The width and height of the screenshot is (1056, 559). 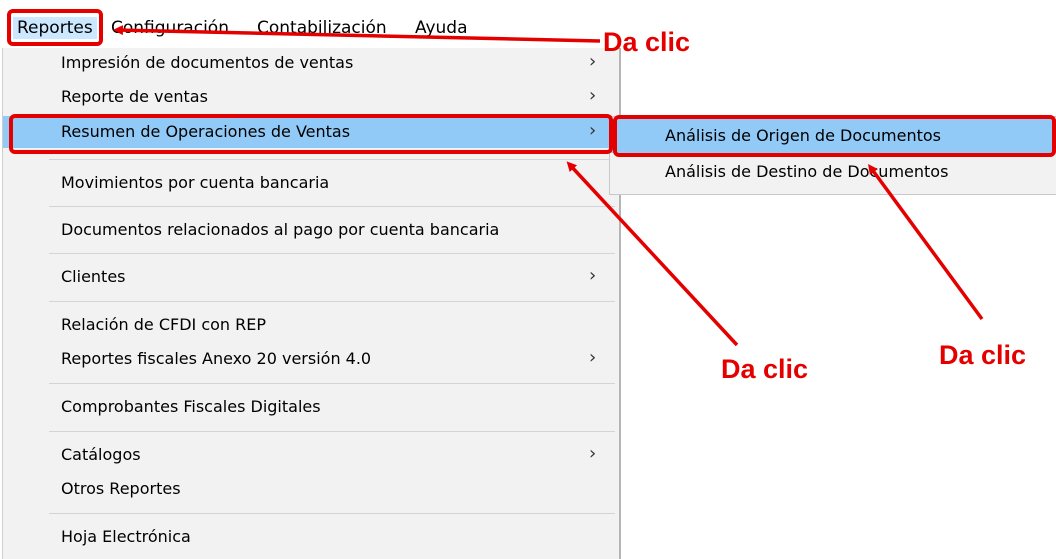 What do you see at coordinates (765, 369) in the screenshot?
I see `callout-da-clic-resumen: Da clic` at bounding box center [765, 369].